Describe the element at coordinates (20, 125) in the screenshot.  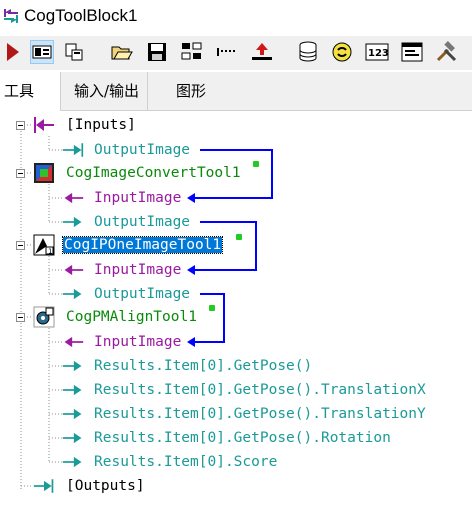
I see `collapse-inputs-icon` at that location.